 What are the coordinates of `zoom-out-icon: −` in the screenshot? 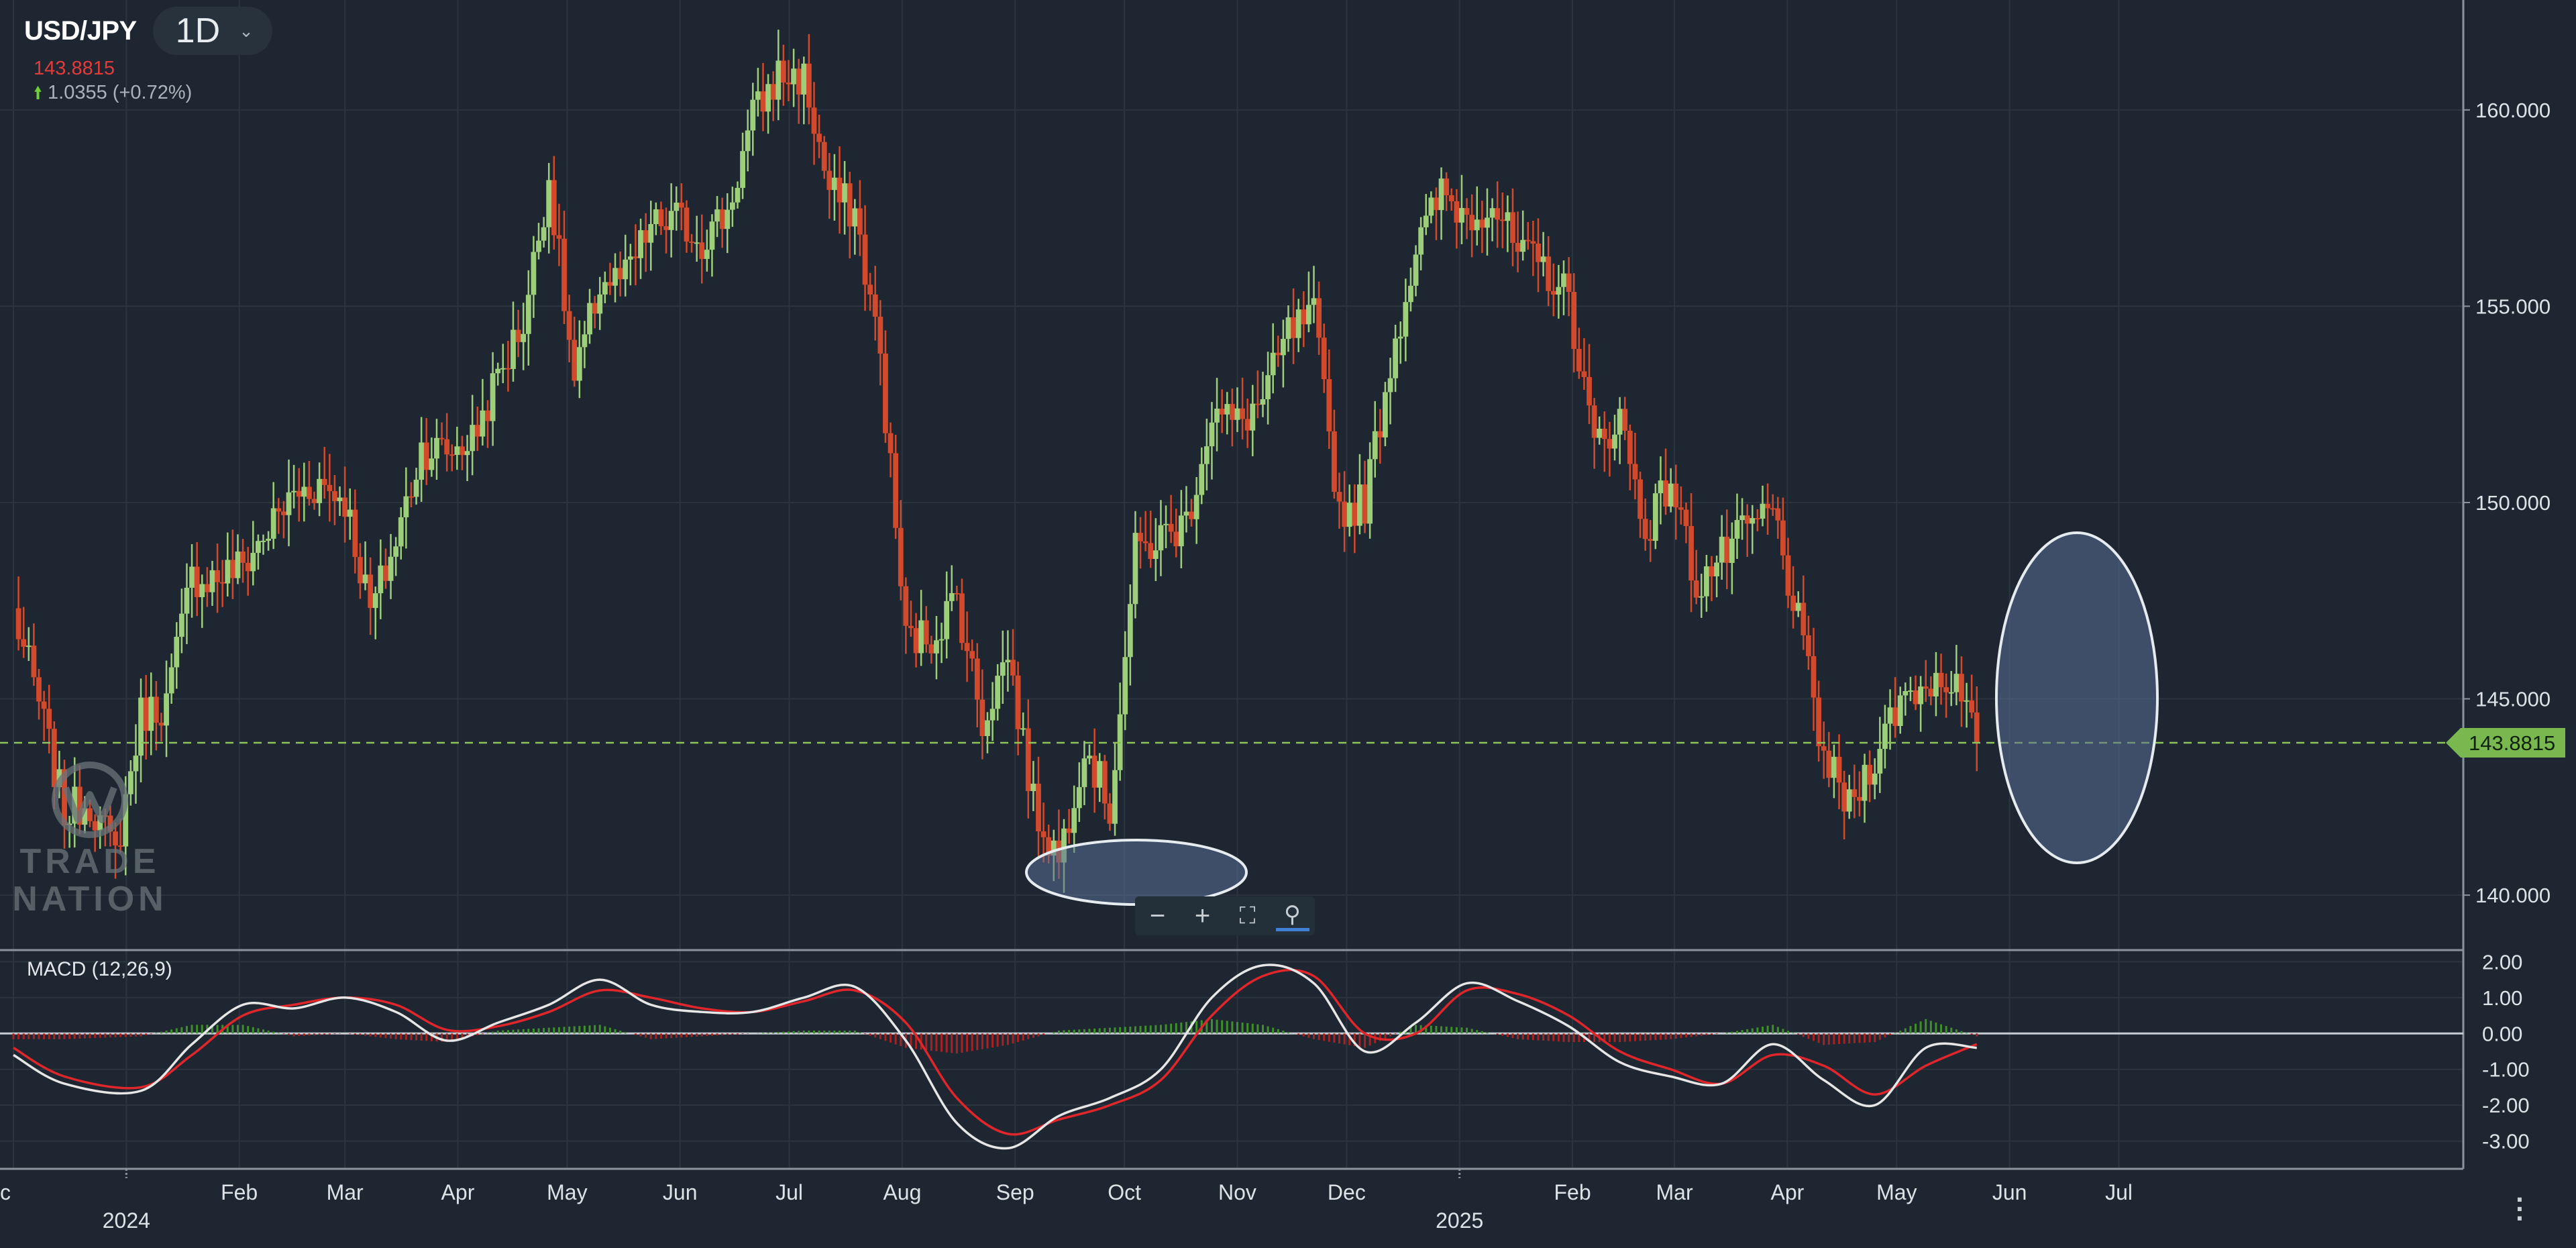 It's located at (1158, 916).